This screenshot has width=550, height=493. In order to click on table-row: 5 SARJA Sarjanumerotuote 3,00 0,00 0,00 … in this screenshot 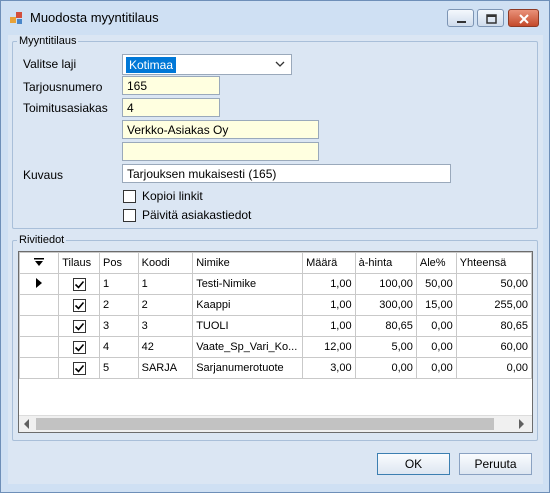, I will do `click(275, 368)`.